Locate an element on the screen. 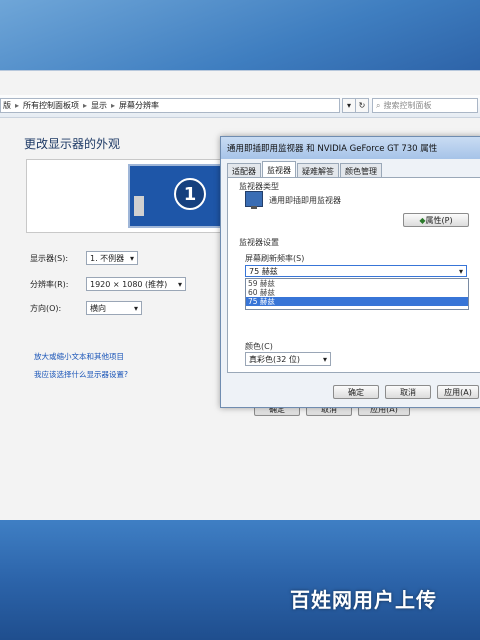  monitor-thumbnail: 1 is located at coordinates (176, 196).